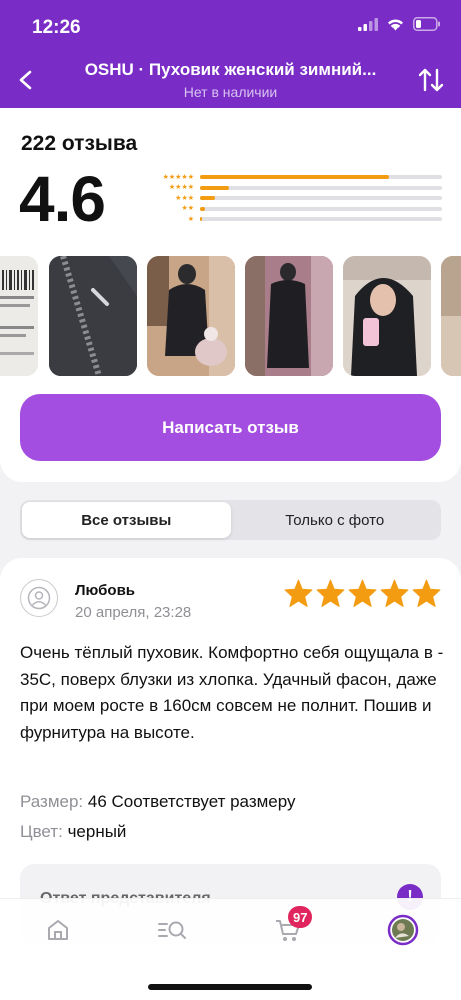 This screenshot has height=1000, width=461. I want to click on distribution-stars: ★★★, so click(184, 198).